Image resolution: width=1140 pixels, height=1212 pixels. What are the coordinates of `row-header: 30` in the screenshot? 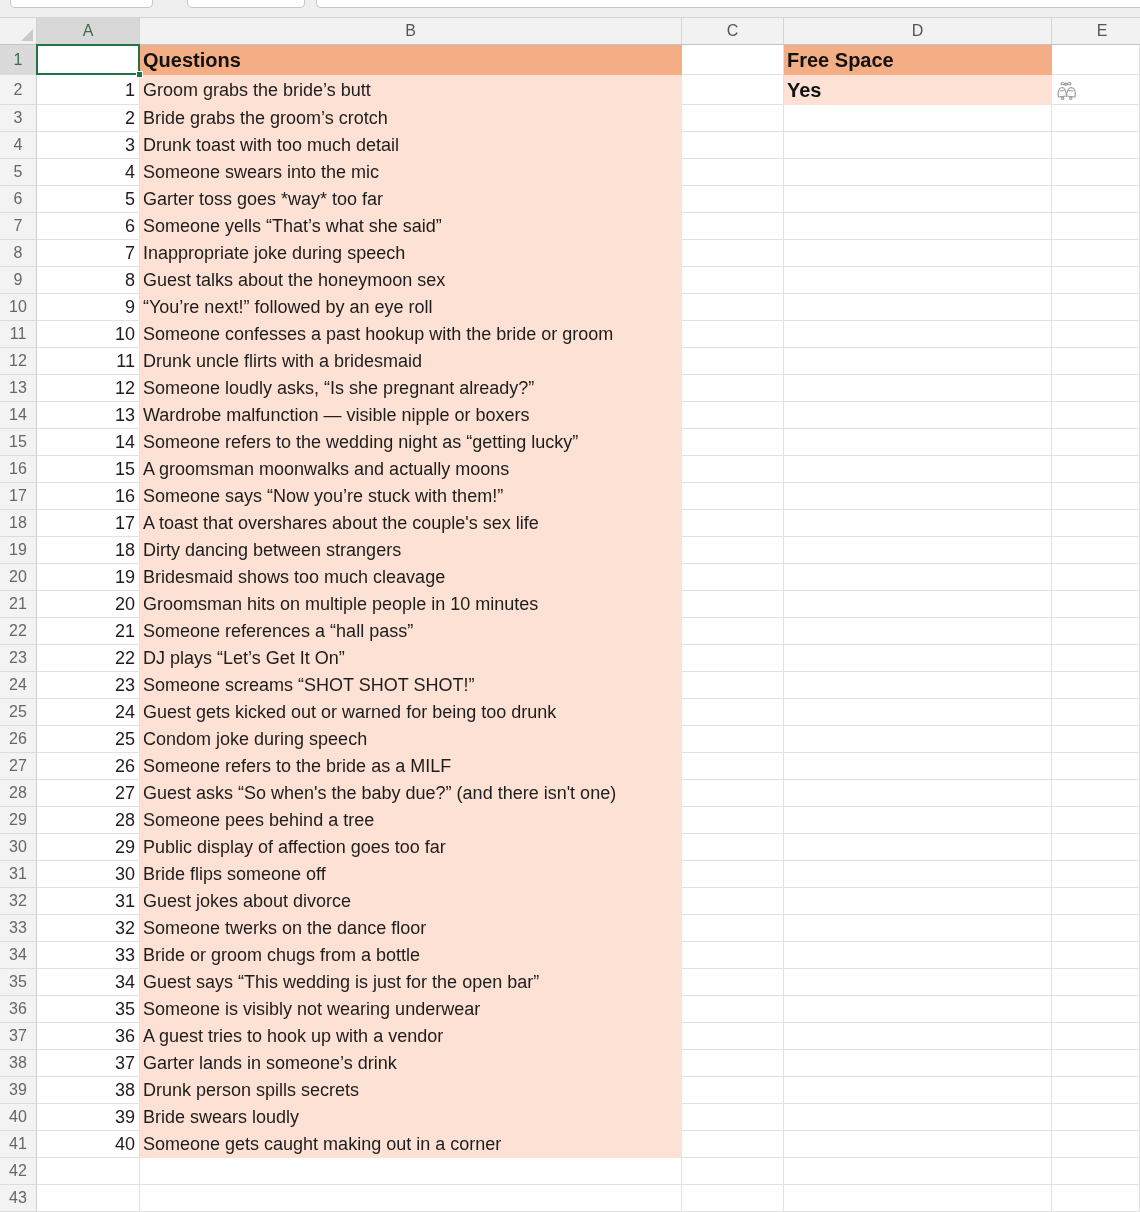 It's located at (18, 847).